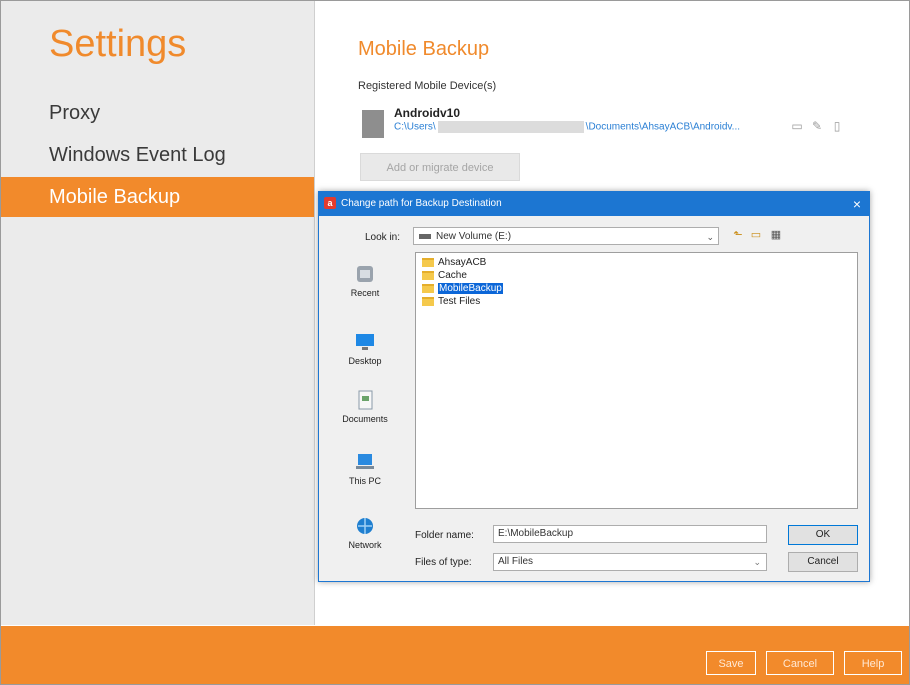 This screenshot has height=685, width=910. I want to click on files-of-type-select: All Files ⌄, so click(630, 562).